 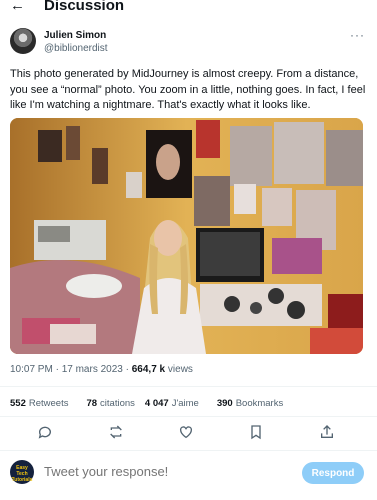 I want to click on views-count: 664,7 k, so click(x=148, y=369).